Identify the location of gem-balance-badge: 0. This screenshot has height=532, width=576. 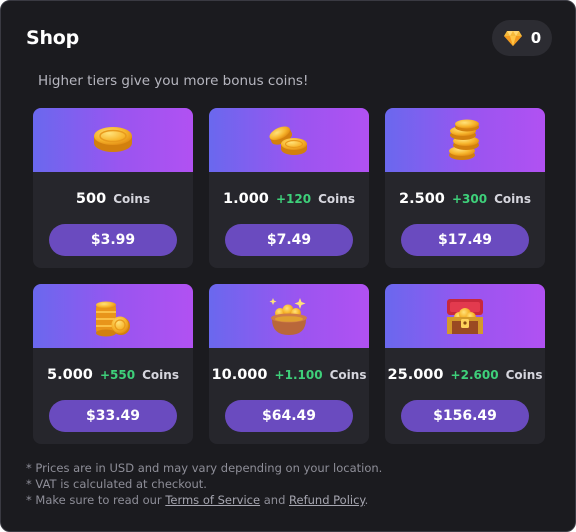
(522, 38).